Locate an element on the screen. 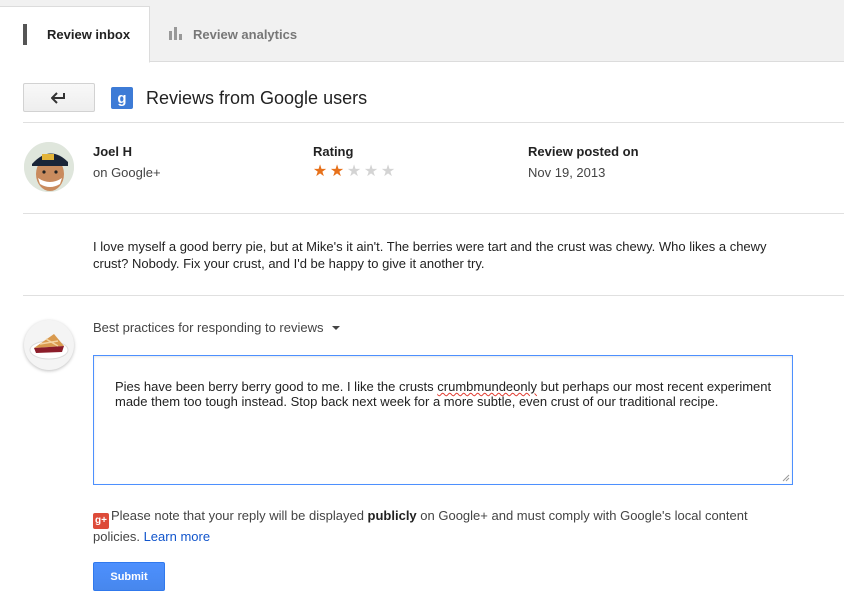 This screenshot has height=601, width=844. learn-more-link: Learn more is located at coordinates (177, 536).